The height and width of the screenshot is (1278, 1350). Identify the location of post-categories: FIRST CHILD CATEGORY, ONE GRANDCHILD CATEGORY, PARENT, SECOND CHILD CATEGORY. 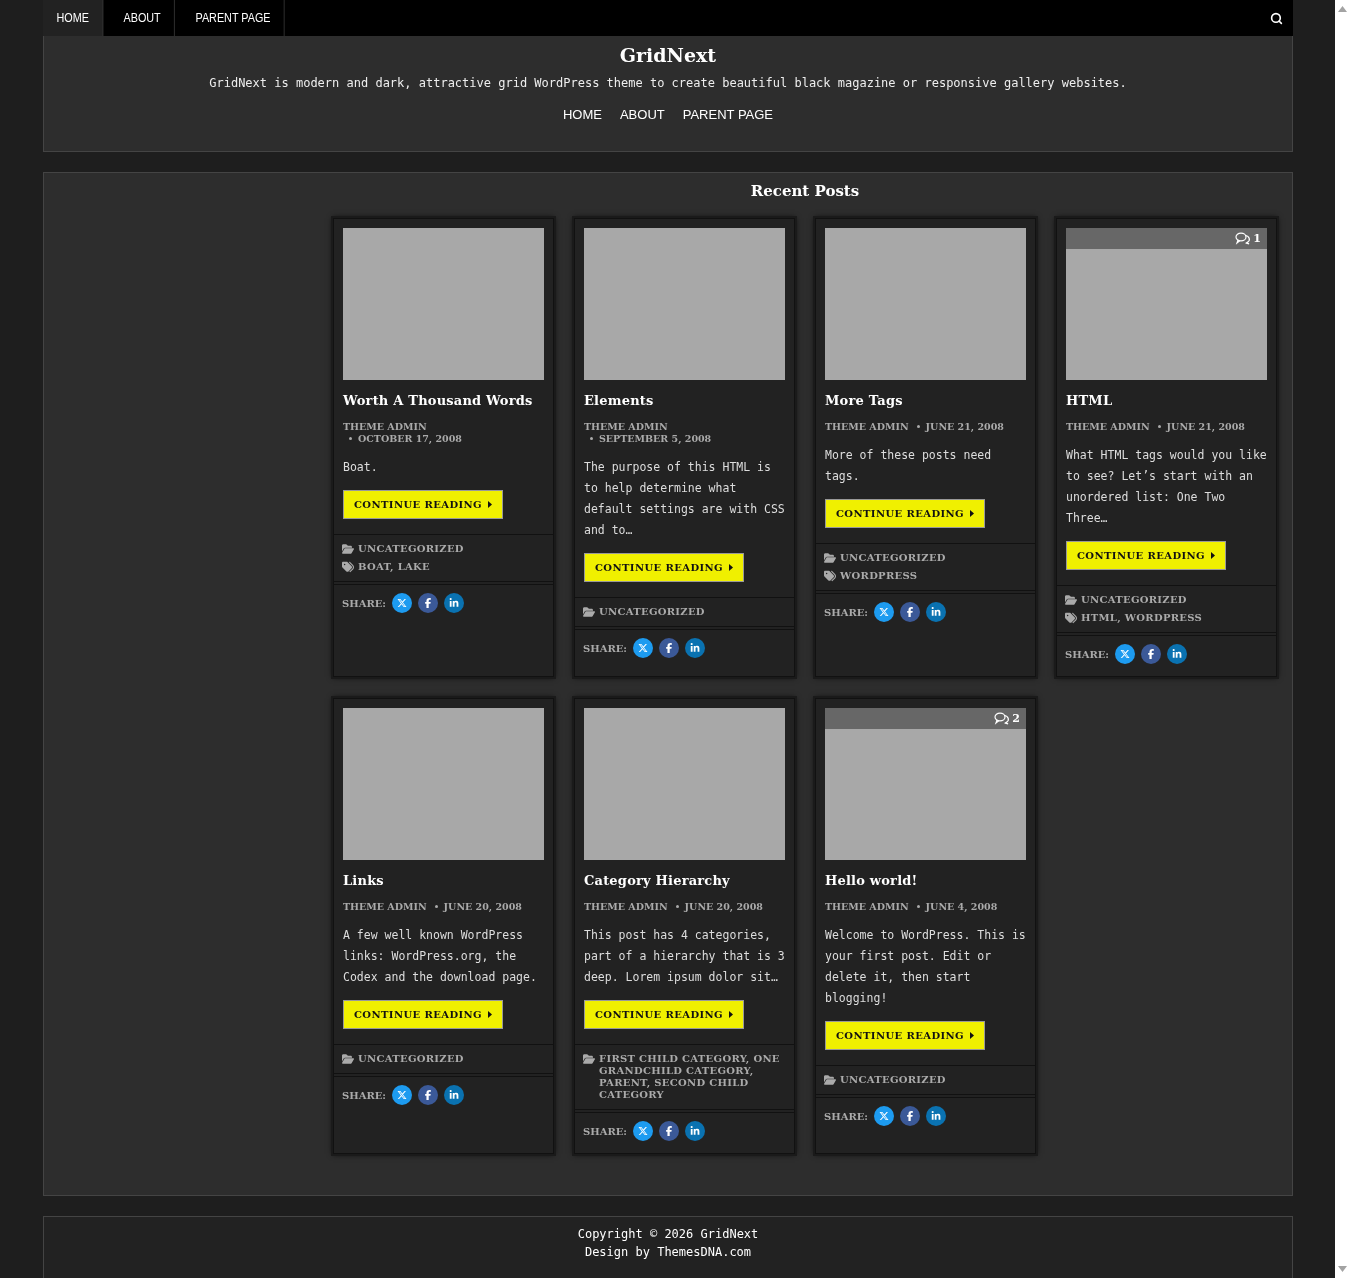
(692, 1077).